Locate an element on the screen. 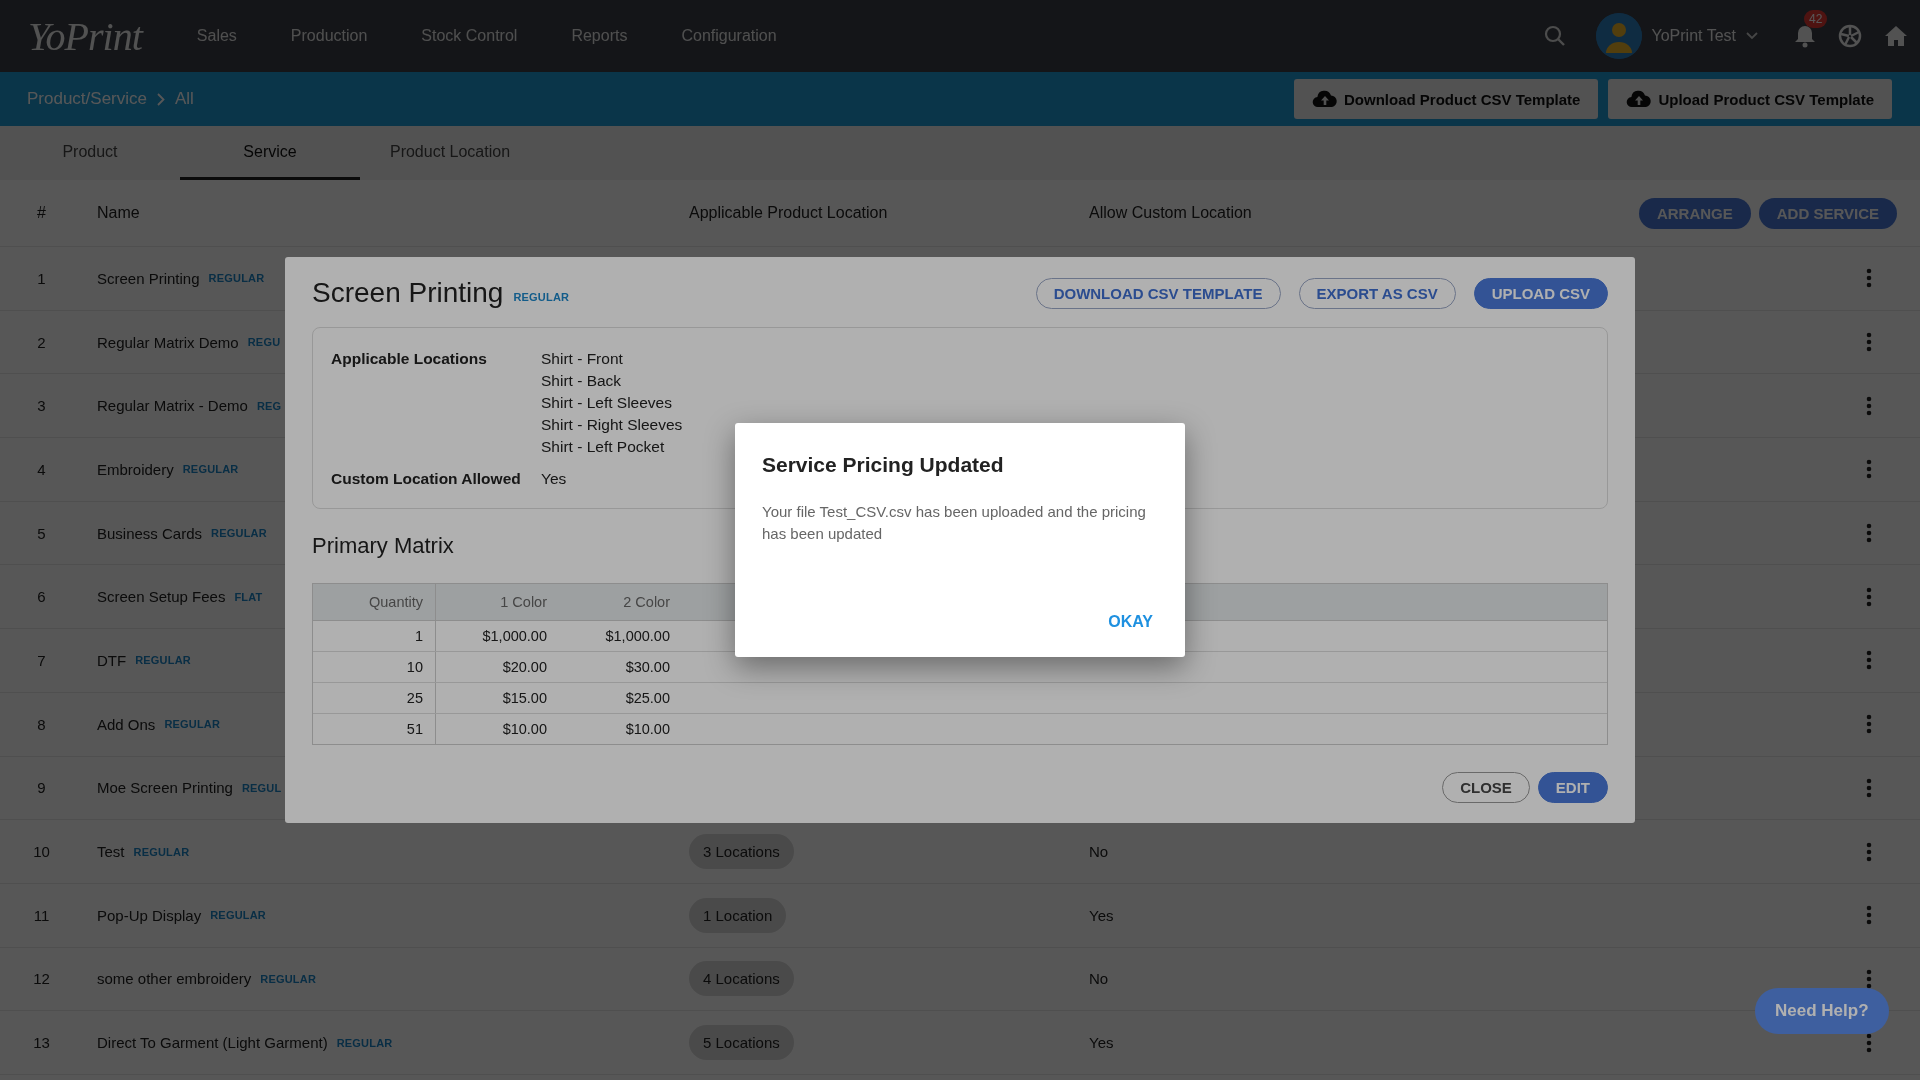 This screenshot has height=1080, width=1920. matrix-cell: $25.00 is located at coordinates (647, 698).